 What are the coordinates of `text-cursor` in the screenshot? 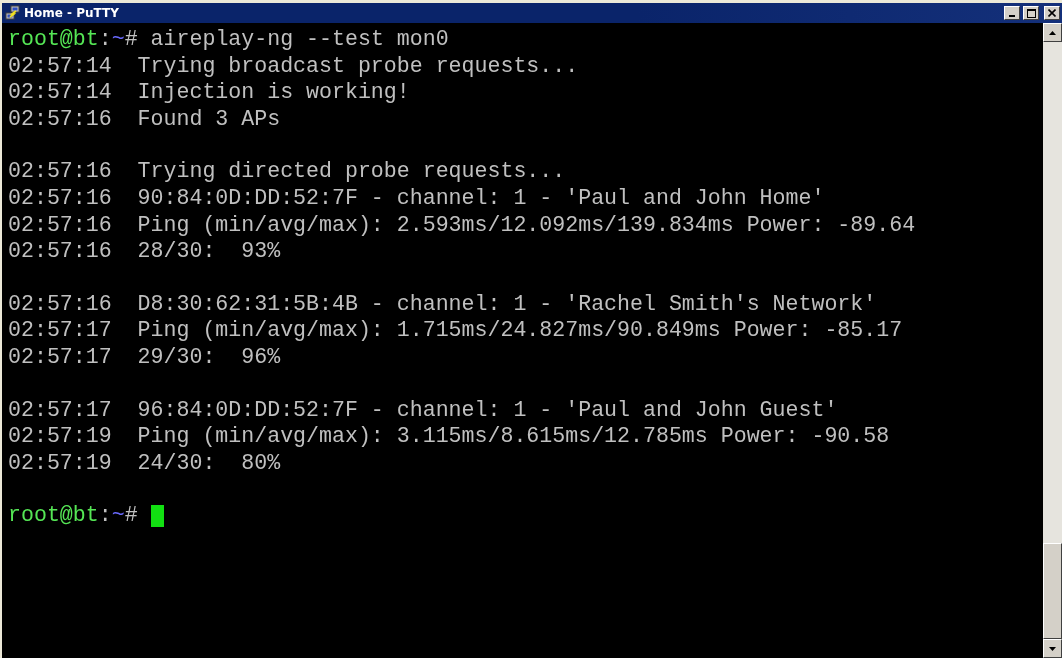 It's located at (157, 515).